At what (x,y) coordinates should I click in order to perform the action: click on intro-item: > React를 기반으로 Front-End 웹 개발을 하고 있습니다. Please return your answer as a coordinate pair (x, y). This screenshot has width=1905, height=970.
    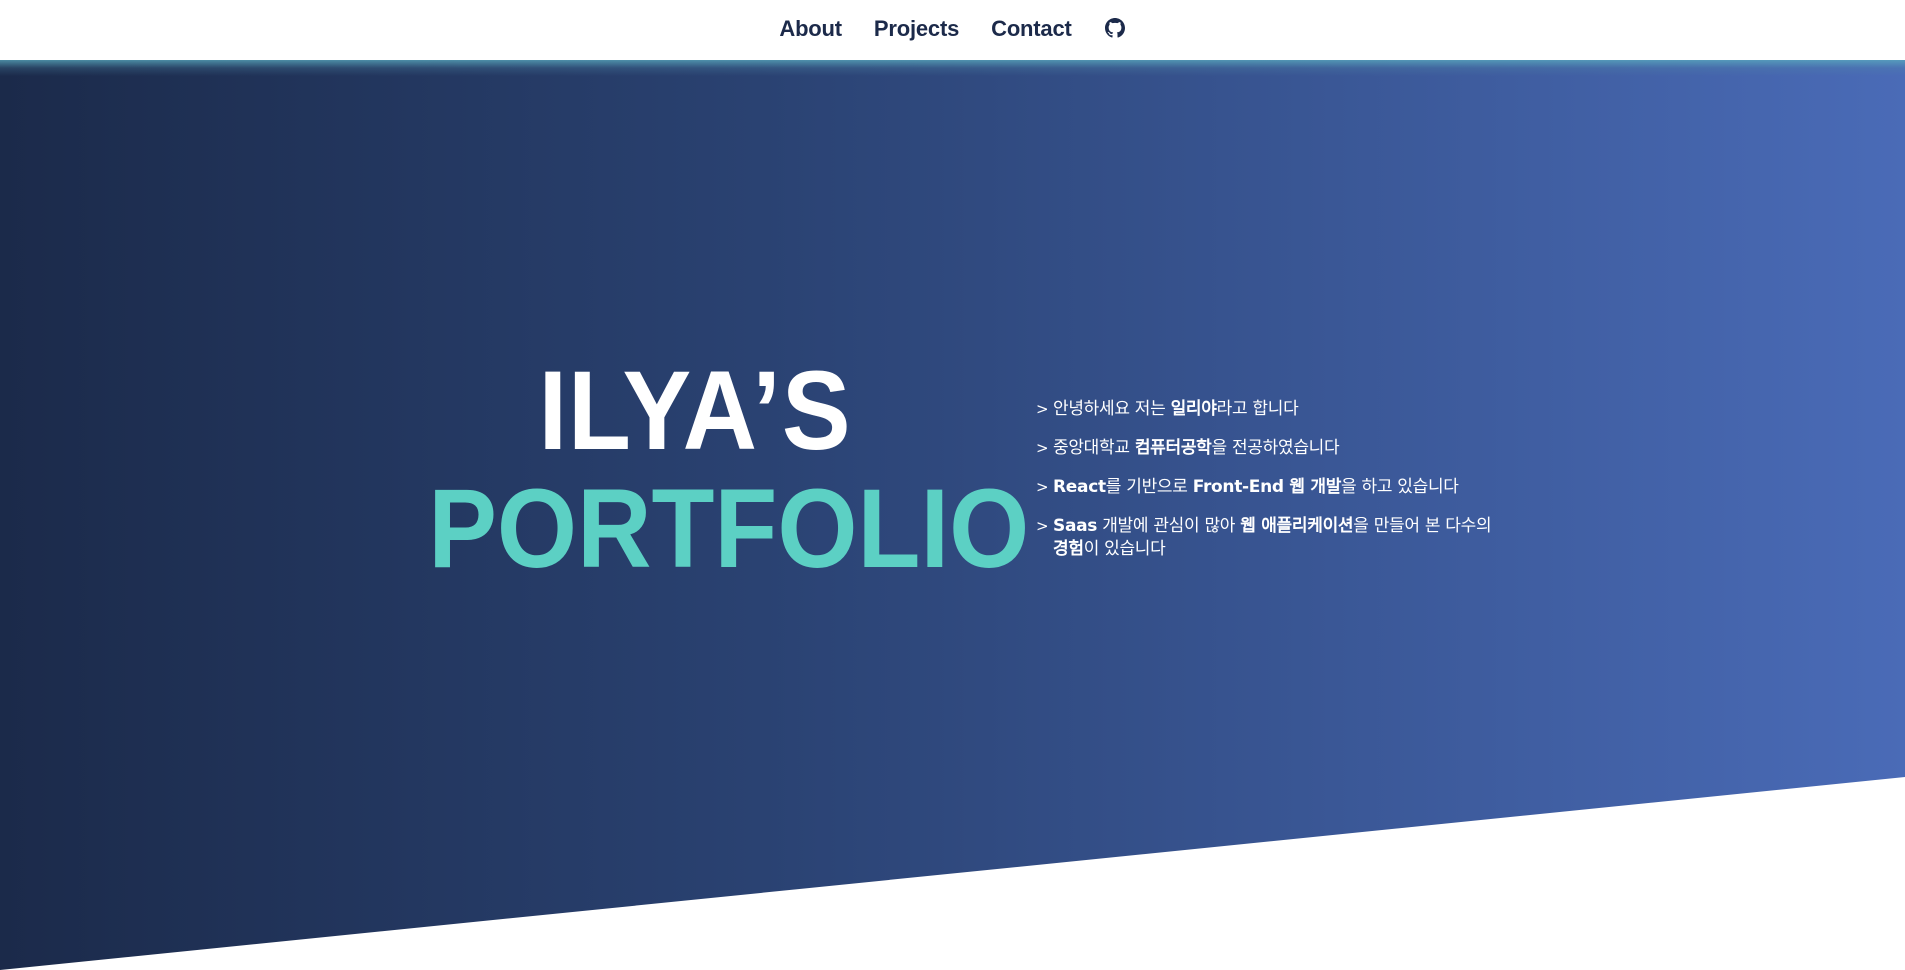
    Looking at the image, I should click on (1271, 487).